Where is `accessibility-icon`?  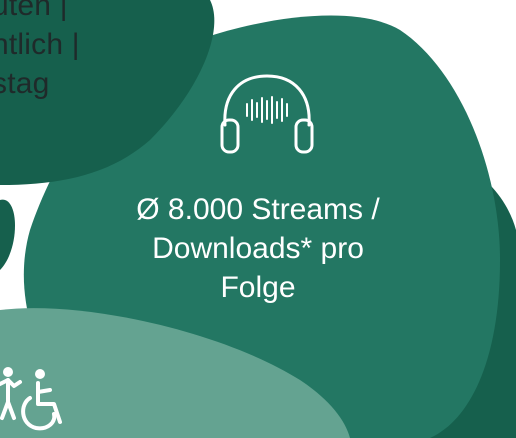 accessibility-icon is located at coordinates (31, 399).